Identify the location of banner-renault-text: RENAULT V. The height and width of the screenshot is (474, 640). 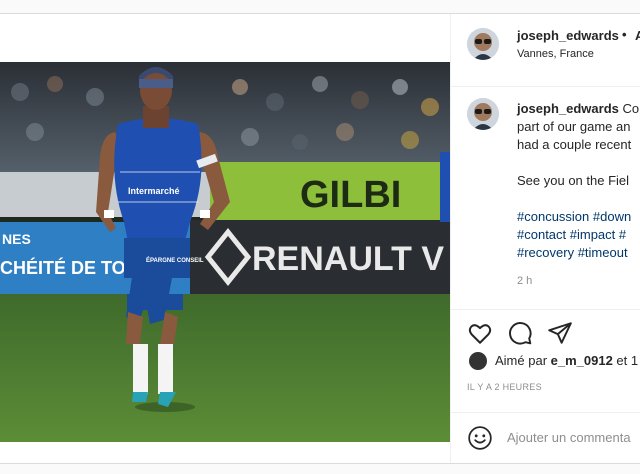
(348, 259).